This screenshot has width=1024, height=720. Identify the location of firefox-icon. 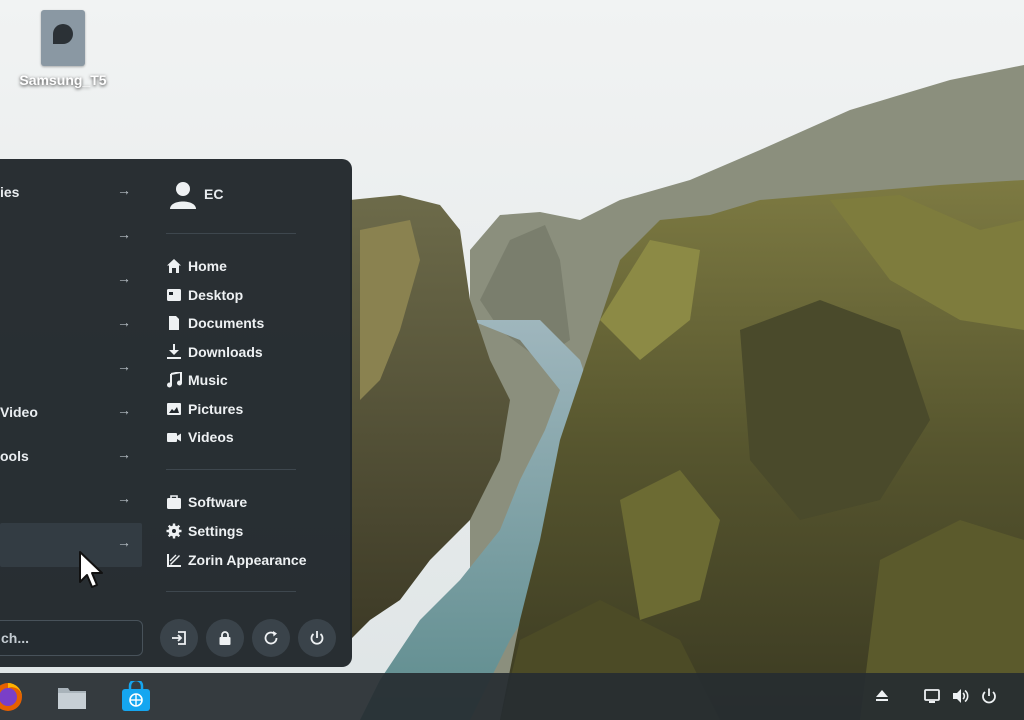
(12, 697).